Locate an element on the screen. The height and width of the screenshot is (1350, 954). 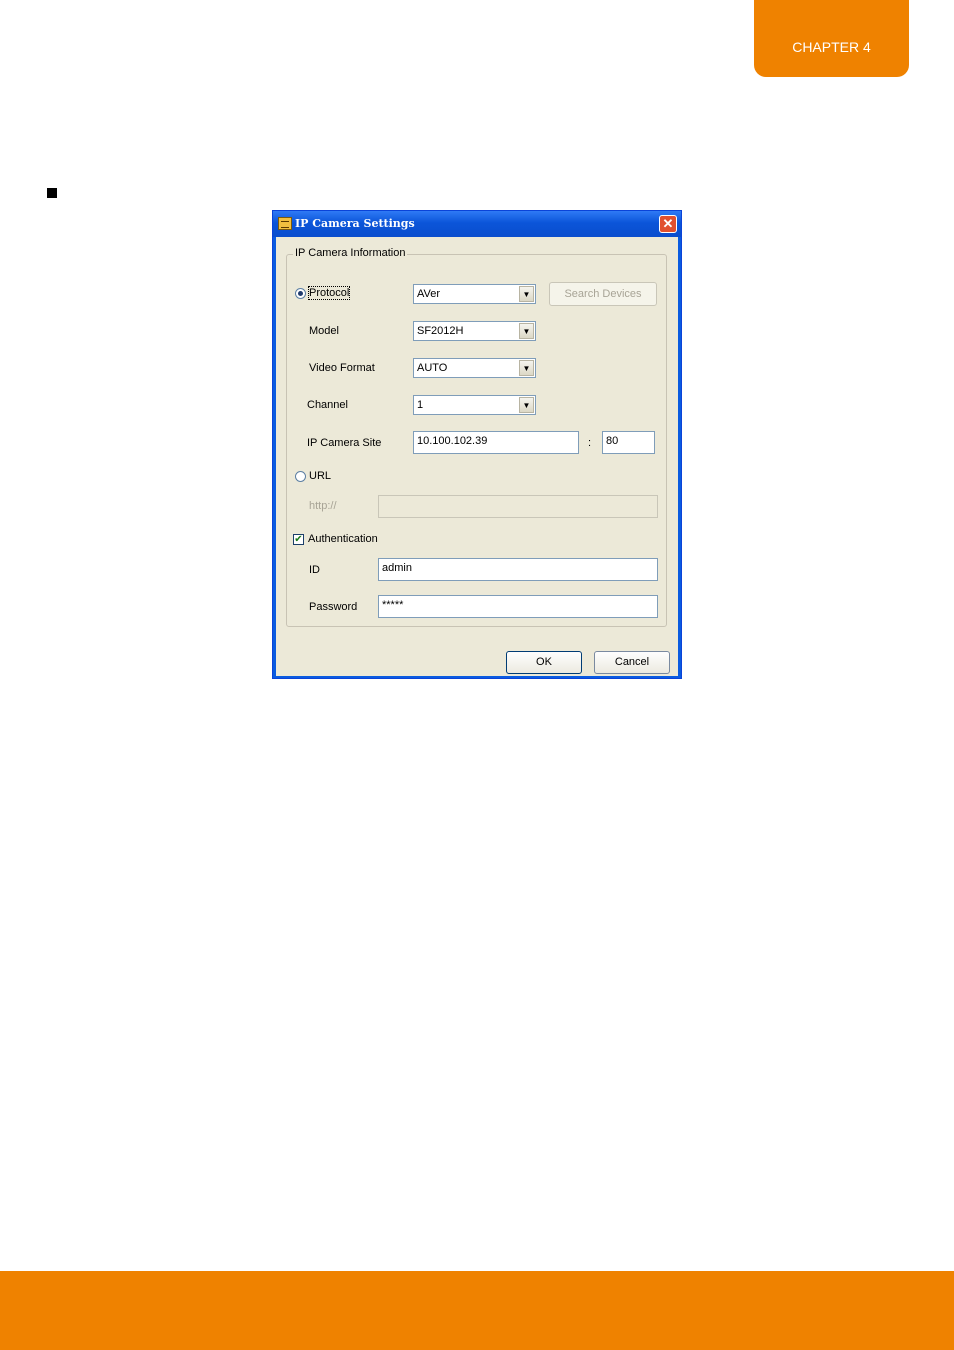
url-radio is located at coordinates (300, 476).